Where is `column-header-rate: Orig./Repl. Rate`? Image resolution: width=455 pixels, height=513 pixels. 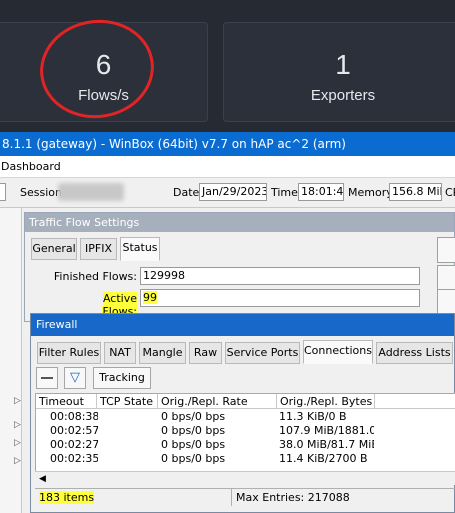 column-header-rate: Orig./Repl. Rate is located at coordinates (217, 401).